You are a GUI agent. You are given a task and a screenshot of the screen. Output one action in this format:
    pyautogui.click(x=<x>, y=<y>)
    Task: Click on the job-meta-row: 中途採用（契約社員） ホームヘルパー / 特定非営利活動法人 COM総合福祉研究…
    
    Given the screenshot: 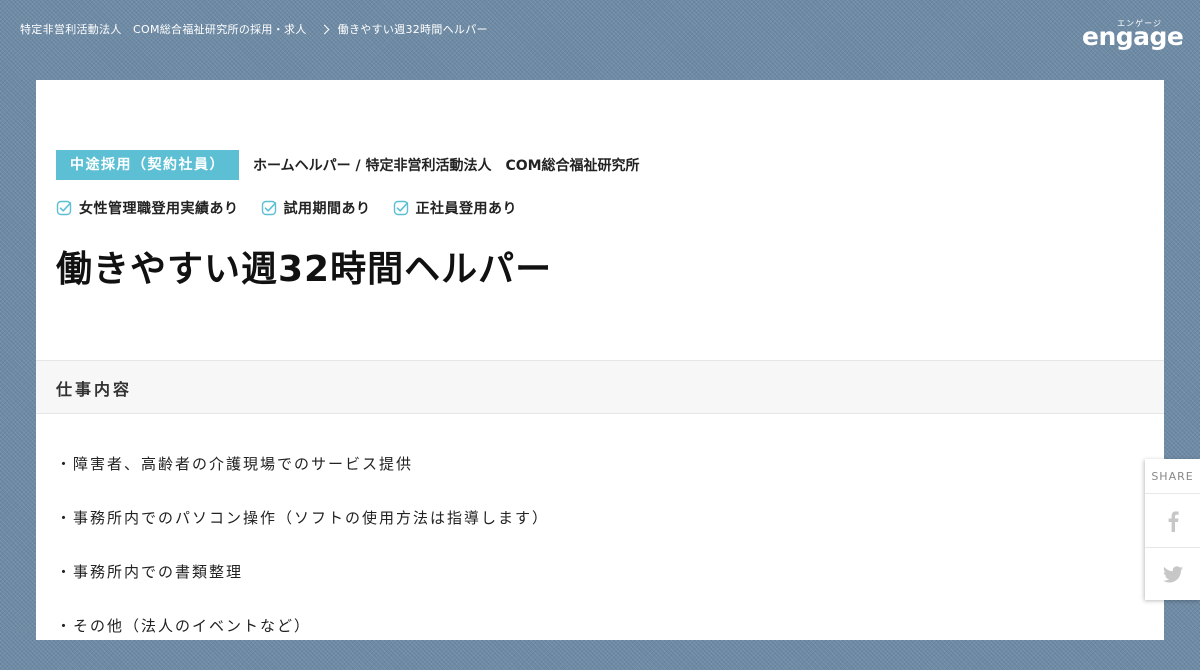 What is the action you would take?
    pyautogui.click(x=348, y=165)
    